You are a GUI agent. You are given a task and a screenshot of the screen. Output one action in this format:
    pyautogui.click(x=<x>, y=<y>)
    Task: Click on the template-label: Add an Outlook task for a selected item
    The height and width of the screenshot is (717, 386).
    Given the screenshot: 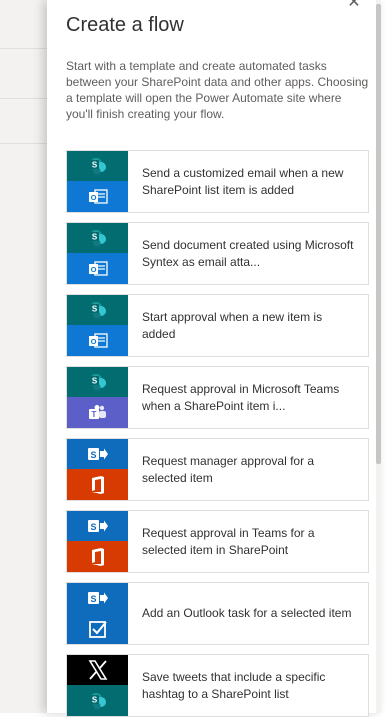 What is the action you would take?
    pyautogui.click(x=247, y=613)
    